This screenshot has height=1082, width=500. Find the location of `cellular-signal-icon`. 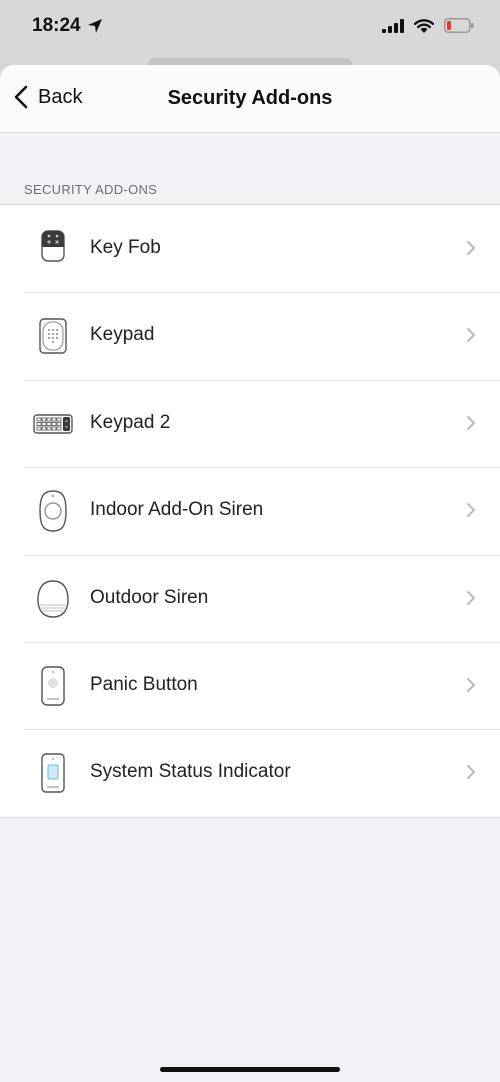

cellular-signal-icon is located at coordinates (393, 25).